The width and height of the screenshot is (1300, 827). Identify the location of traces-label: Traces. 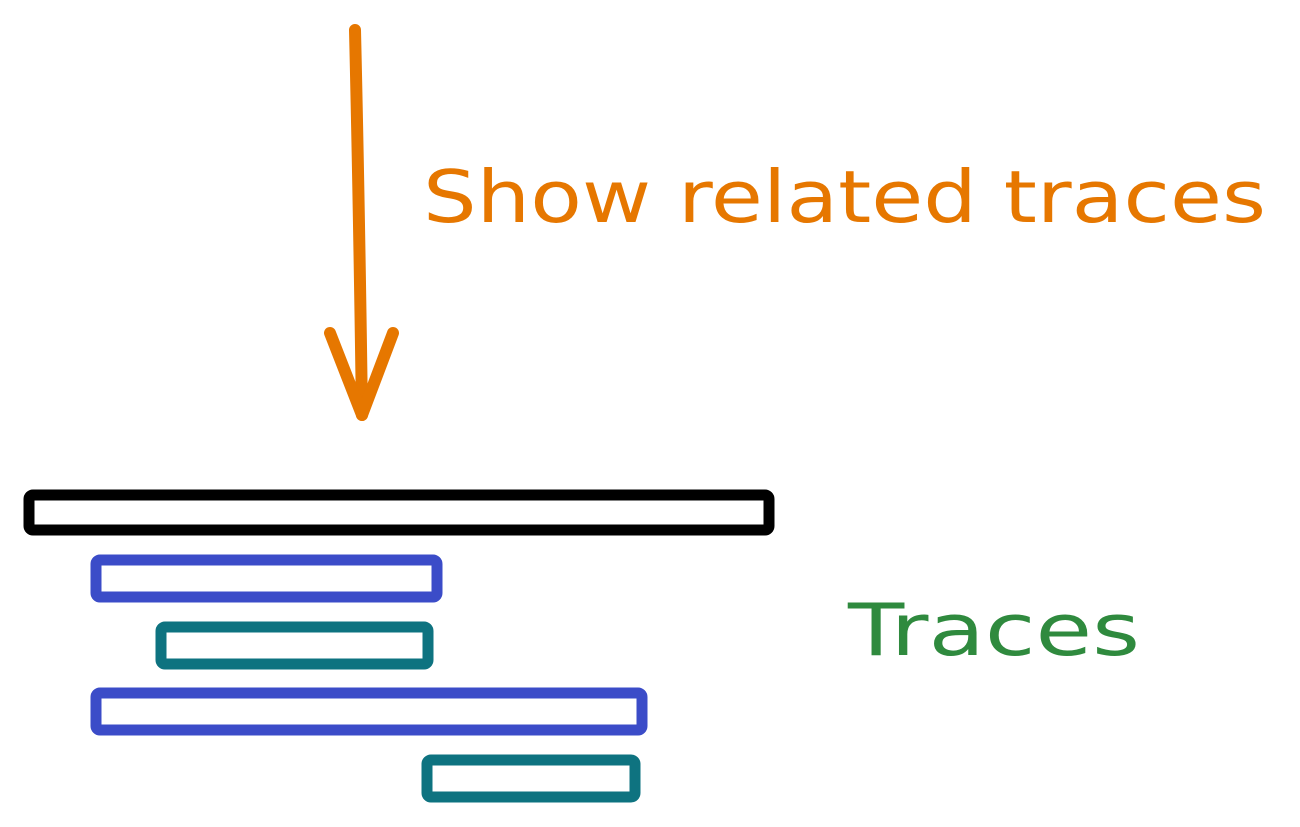
(993, 630).